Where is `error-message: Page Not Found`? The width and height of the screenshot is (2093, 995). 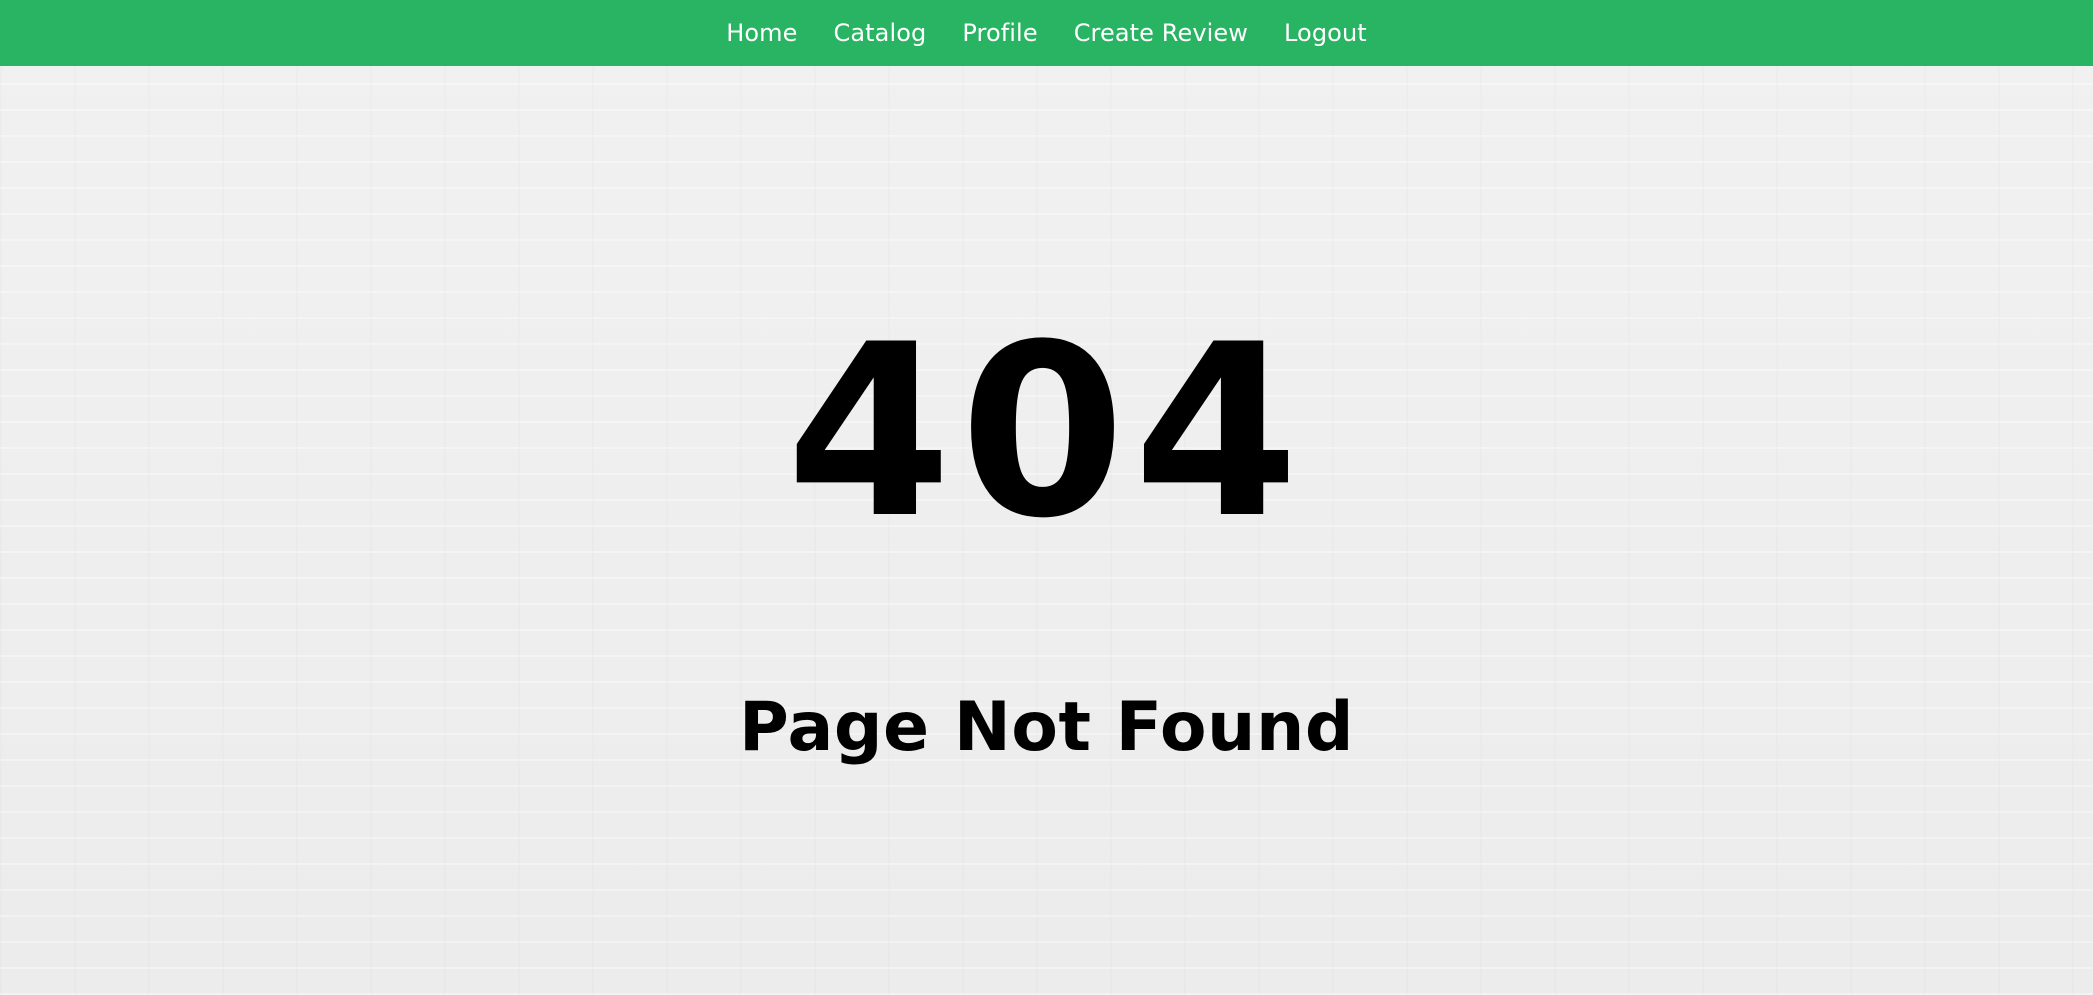
error-message: Page Not Found is located at coordinates (1046, 727).